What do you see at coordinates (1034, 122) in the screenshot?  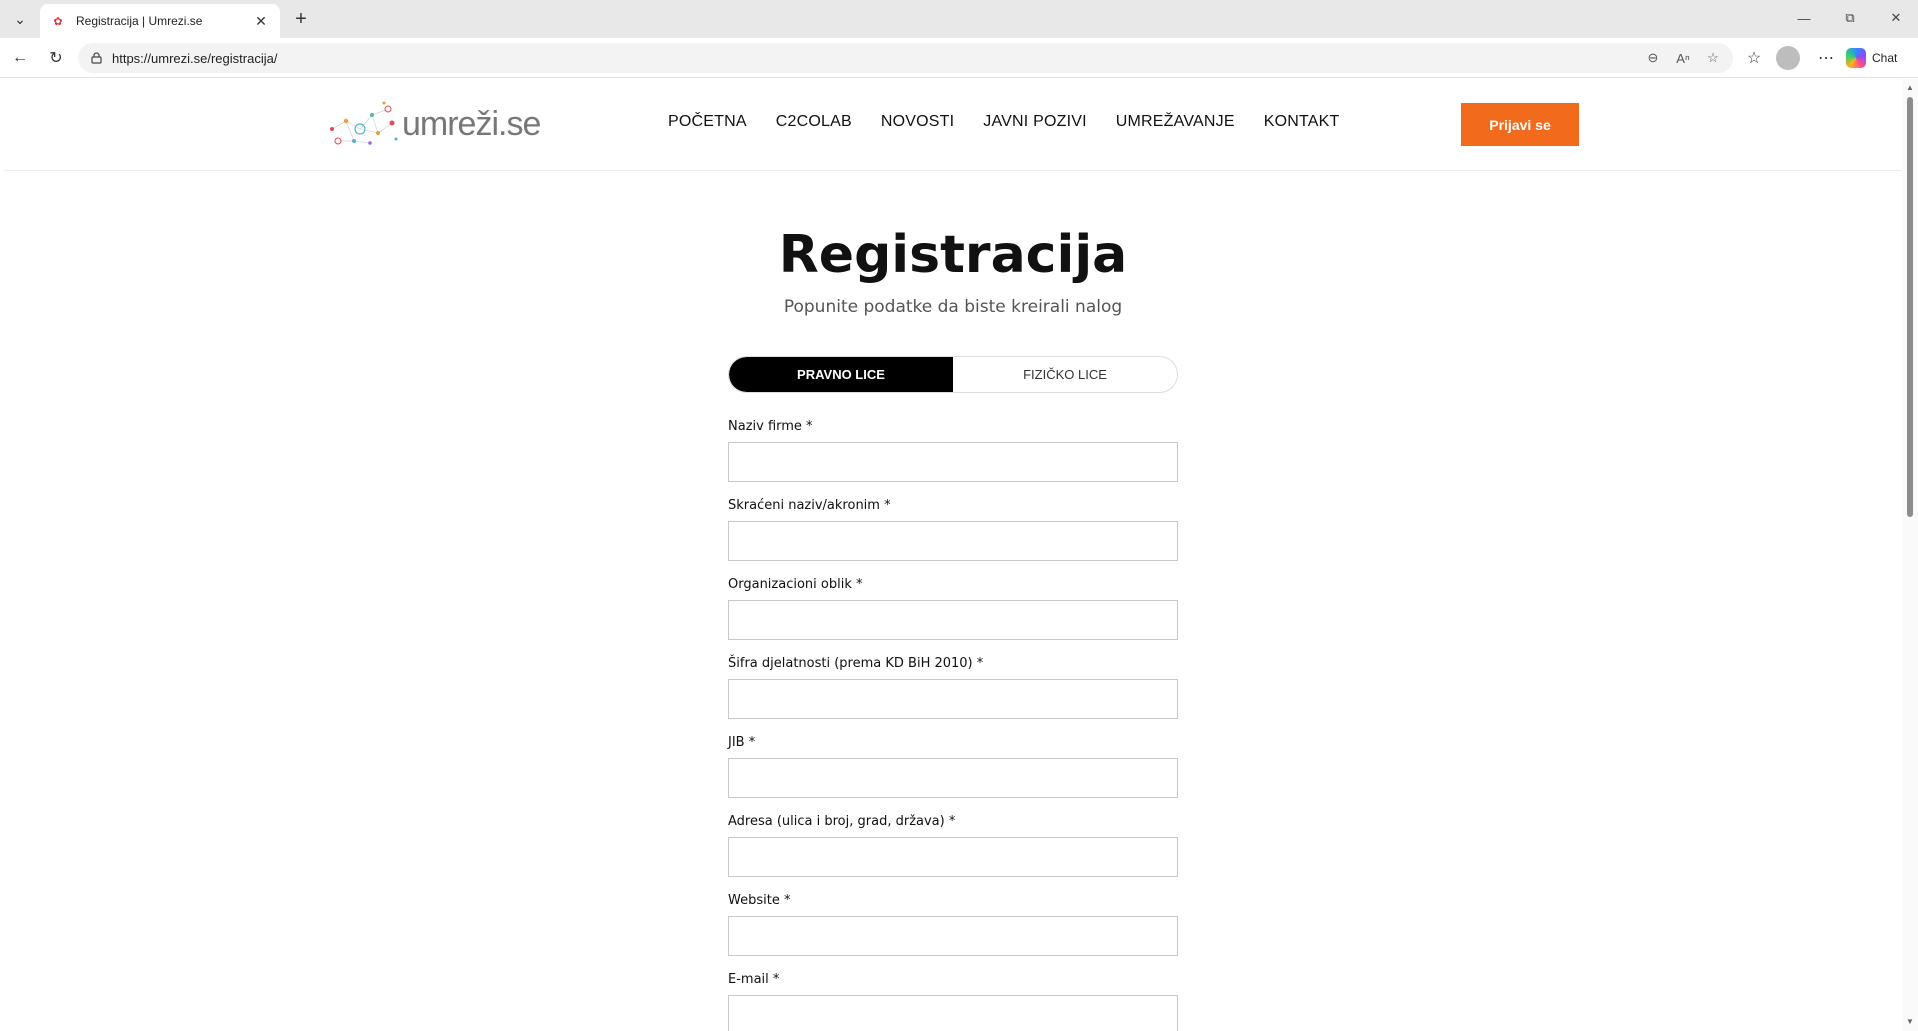 I see `nav-item-javni-pozivi: JAVNI POZIVI` at bounding box center [1034, 122].